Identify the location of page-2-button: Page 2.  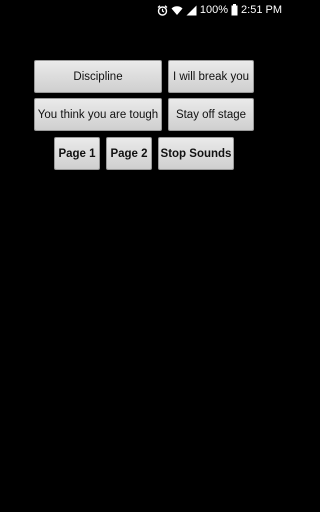
(129, 153).